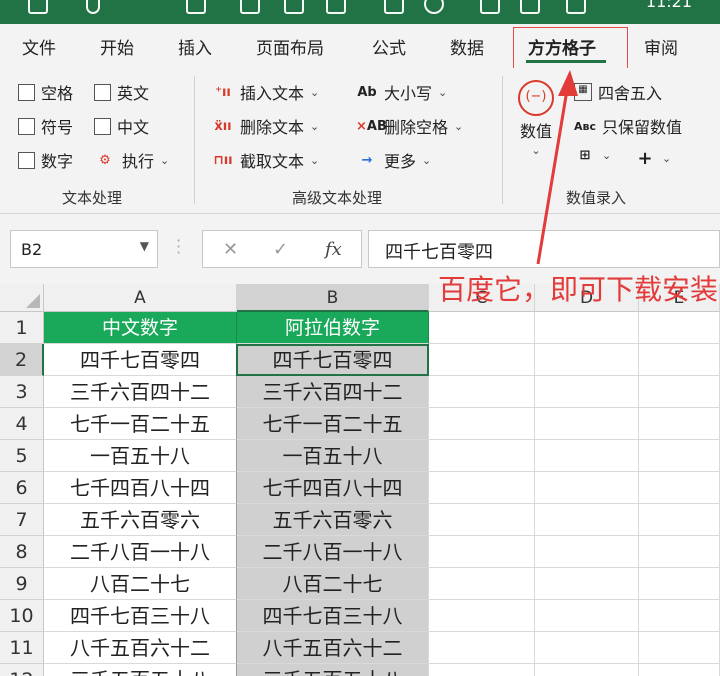 Image resolution: width=720 pixels, height=676 pixels. Describe the element at coordinates (22, 298) in the screenshot. I see `select-all-corner` at that location.